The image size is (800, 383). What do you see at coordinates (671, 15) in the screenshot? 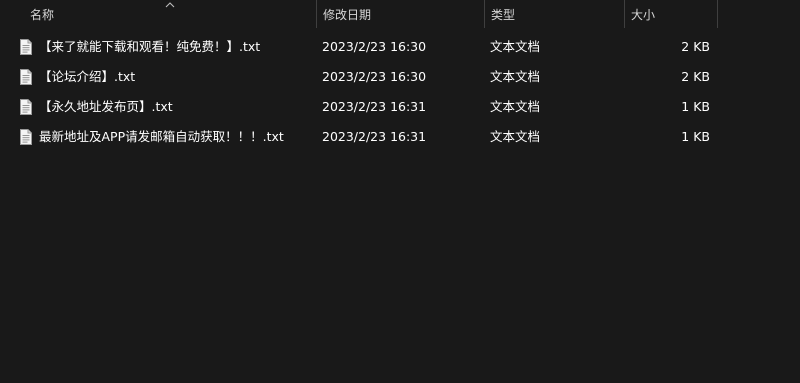
I see `column-header-size: 大小` at bounding box center [671, 15].